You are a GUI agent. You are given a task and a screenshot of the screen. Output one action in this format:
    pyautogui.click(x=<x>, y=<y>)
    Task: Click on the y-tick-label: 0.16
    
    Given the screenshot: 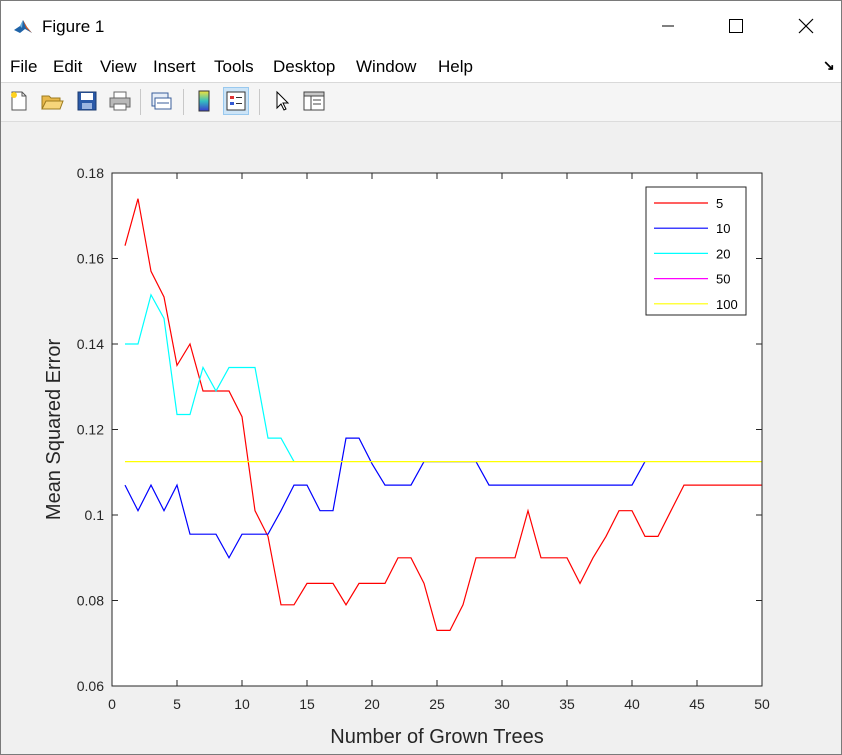 What is the action you would take?
    pyautogui.click(x=90, y=259)
    